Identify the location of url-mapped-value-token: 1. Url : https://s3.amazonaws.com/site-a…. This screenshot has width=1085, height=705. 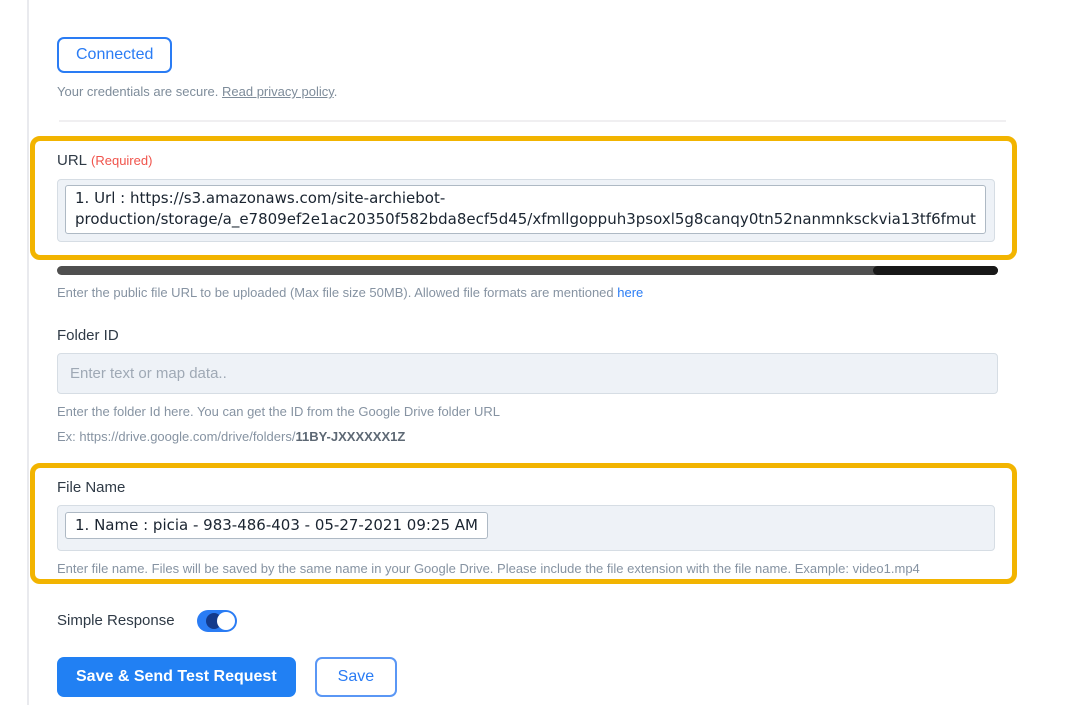
(525, 209).